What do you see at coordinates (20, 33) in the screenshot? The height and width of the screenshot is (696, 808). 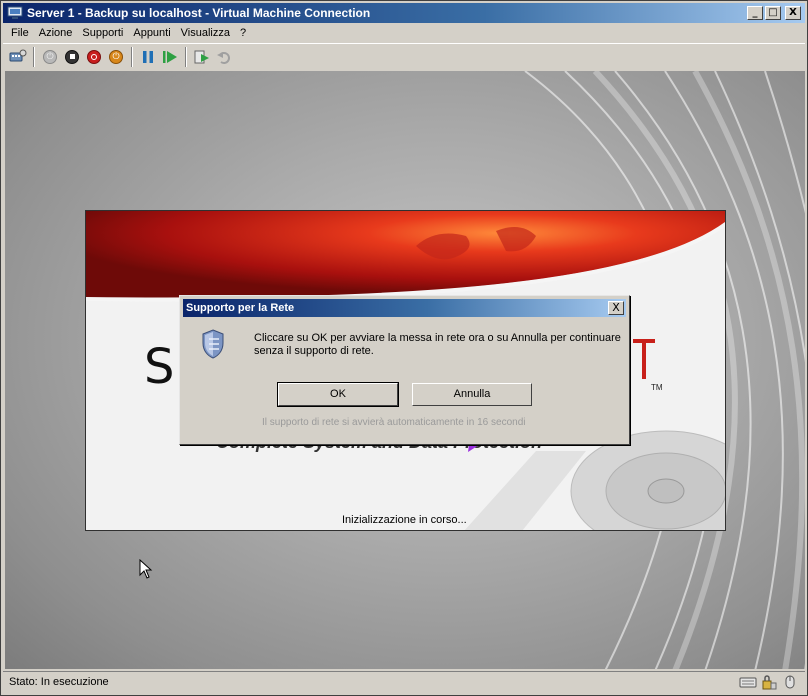 I see `menu-file: File` at bounding box center [20, 33].